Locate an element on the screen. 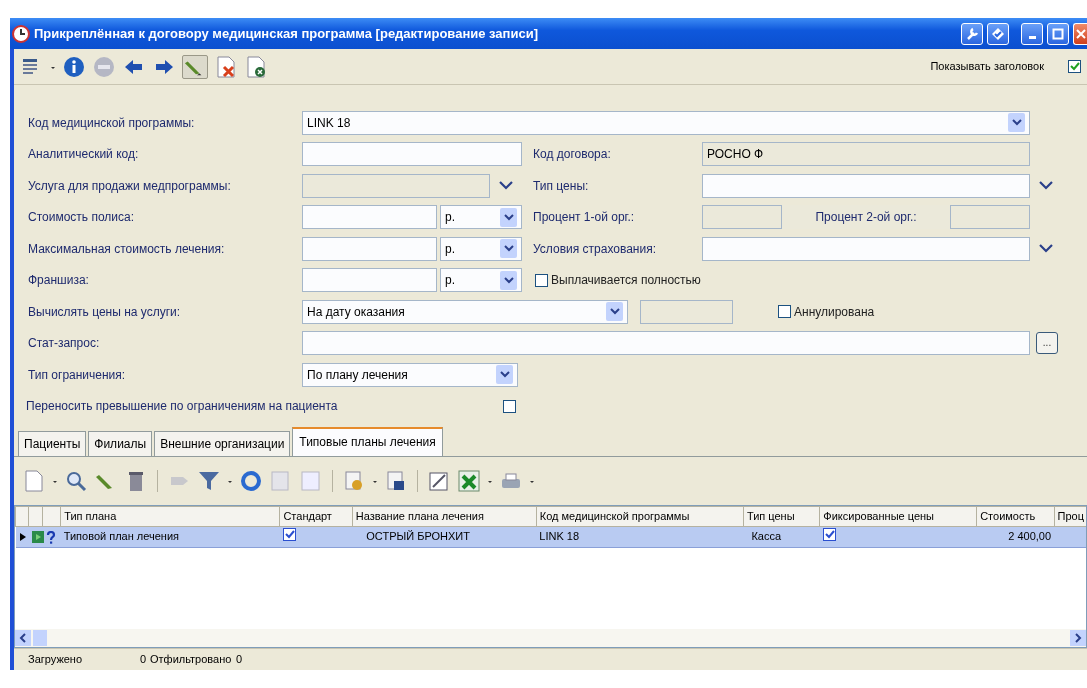 This screenshot has height=688, width=1087. column-header: Стандарт is located at coordinates (316, 516).